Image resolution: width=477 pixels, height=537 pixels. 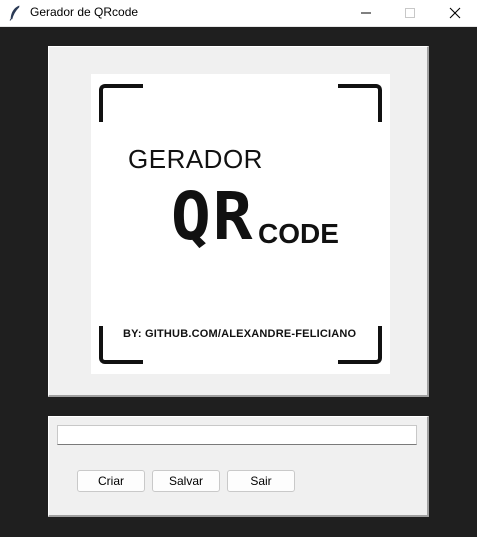 I want to click on maximize-button, so click(x=410, y=13).